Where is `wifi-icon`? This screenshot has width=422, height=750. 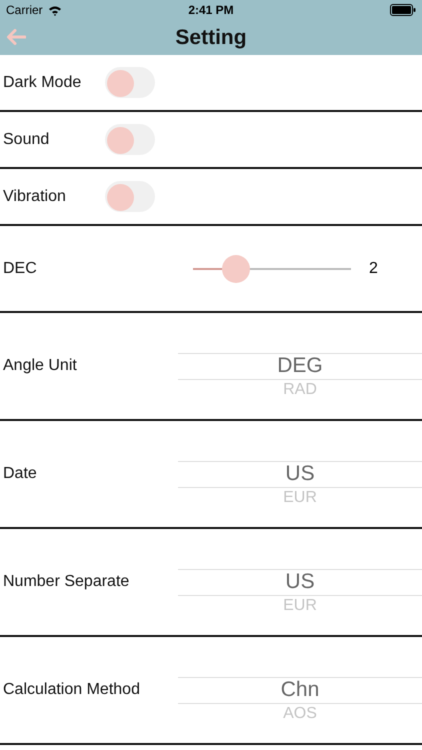 wifi-icon is located at coordinates (55, 10).